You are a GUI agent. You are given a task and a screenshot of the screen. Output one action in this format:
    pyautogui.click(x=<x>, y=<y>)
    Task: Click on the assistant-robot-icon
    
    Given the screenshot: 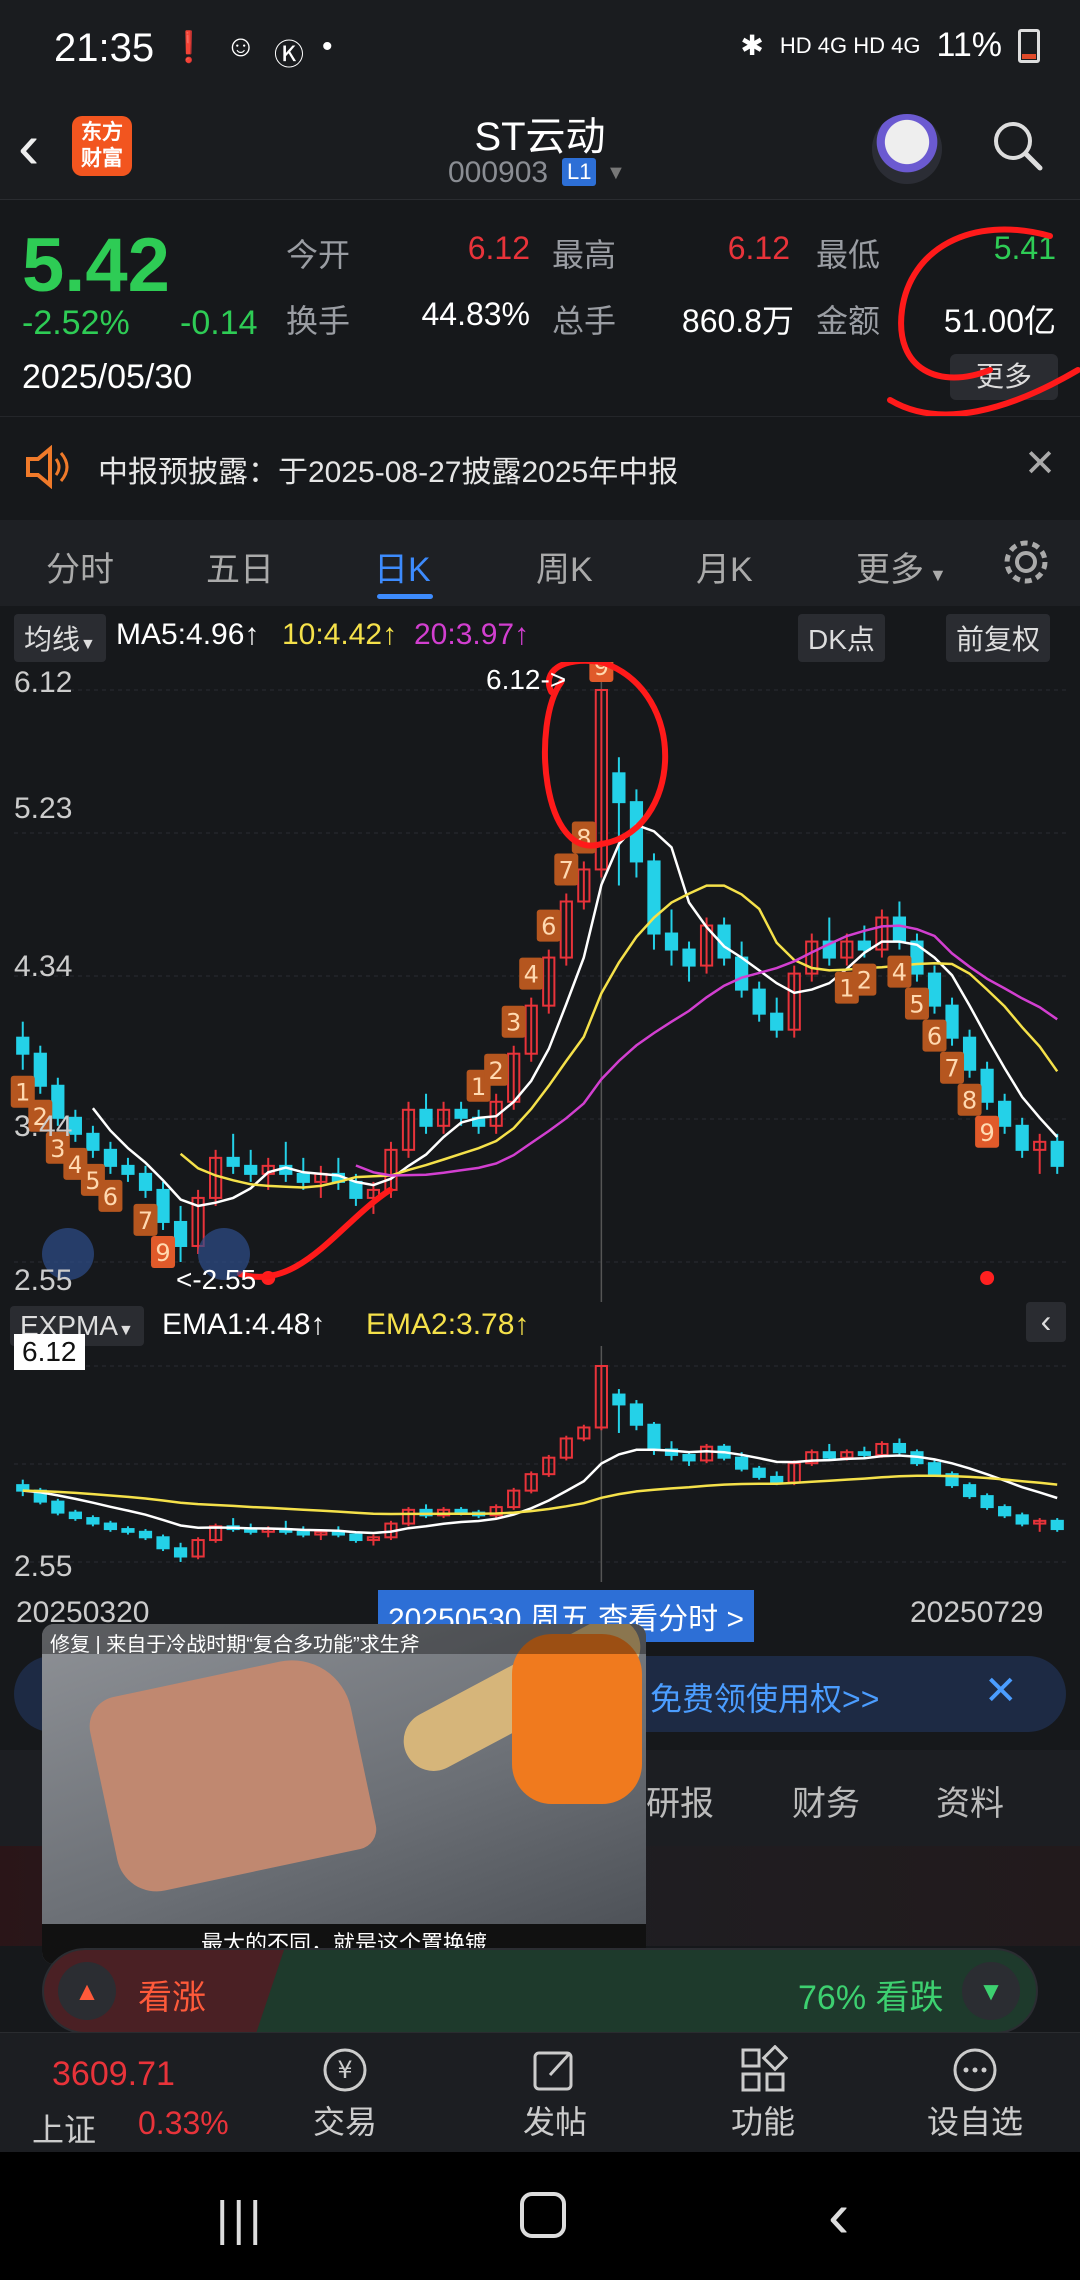 What is the action you would take?
    pyautogui.click(x=907, y=149)
    